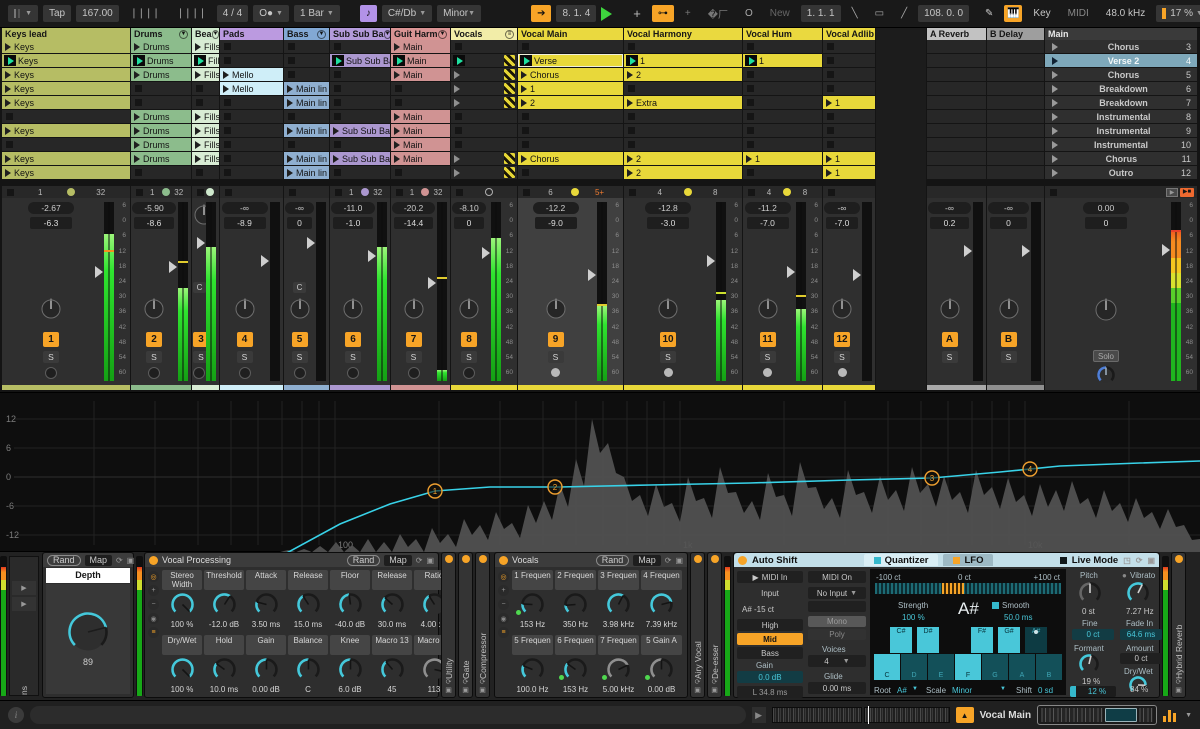 The image size is (1200, 729). What do you see at coordinates (1178, 625) in the screenshot?
I see `collapsed-device-hybrid-reverb: Hybrid Reverb ⟳ ▣` at bounding box center [1178, 625].